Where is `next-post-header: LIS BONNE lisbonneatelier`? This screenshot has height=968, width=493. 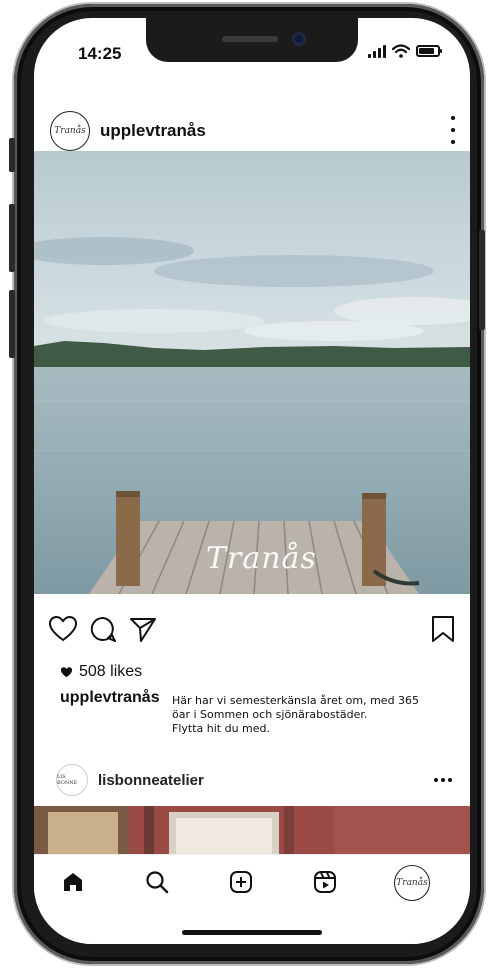 next-post-header: LIS BONNE lisbonneatelier is located at coordinates (252, 781).